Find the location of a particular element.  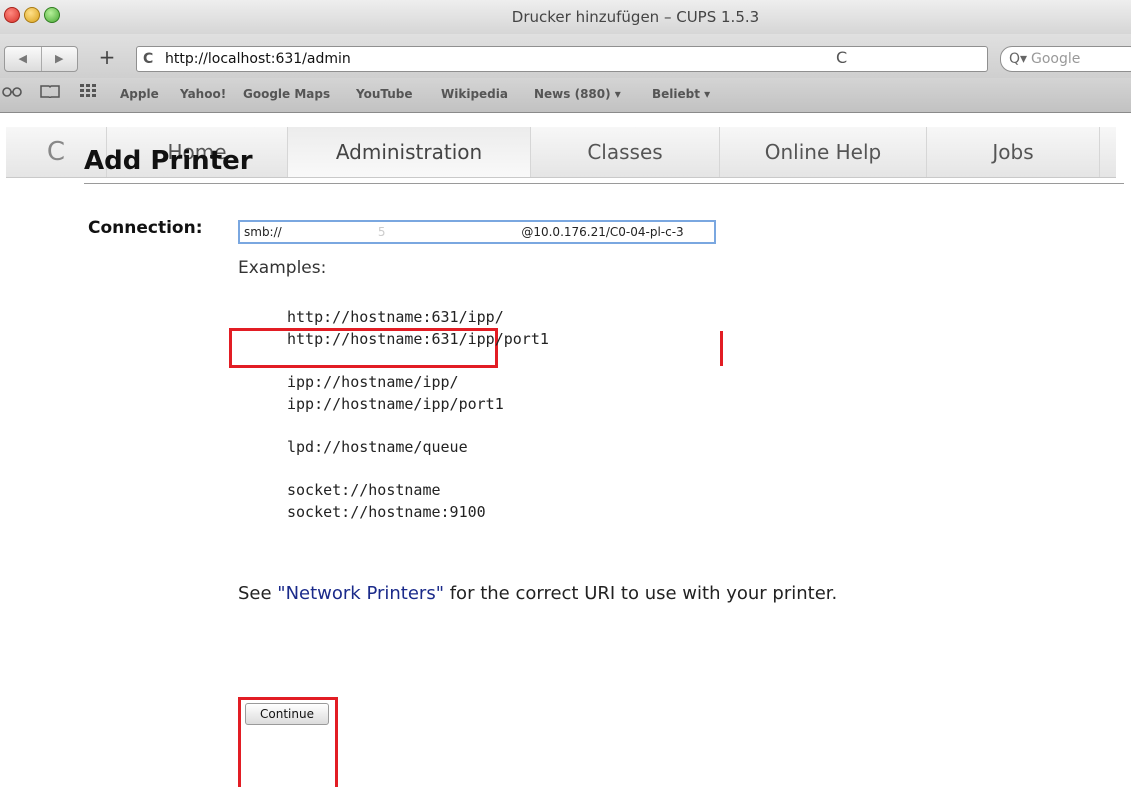

back-forward-group: ◀ ▶ is located at coordinates (41, 59).